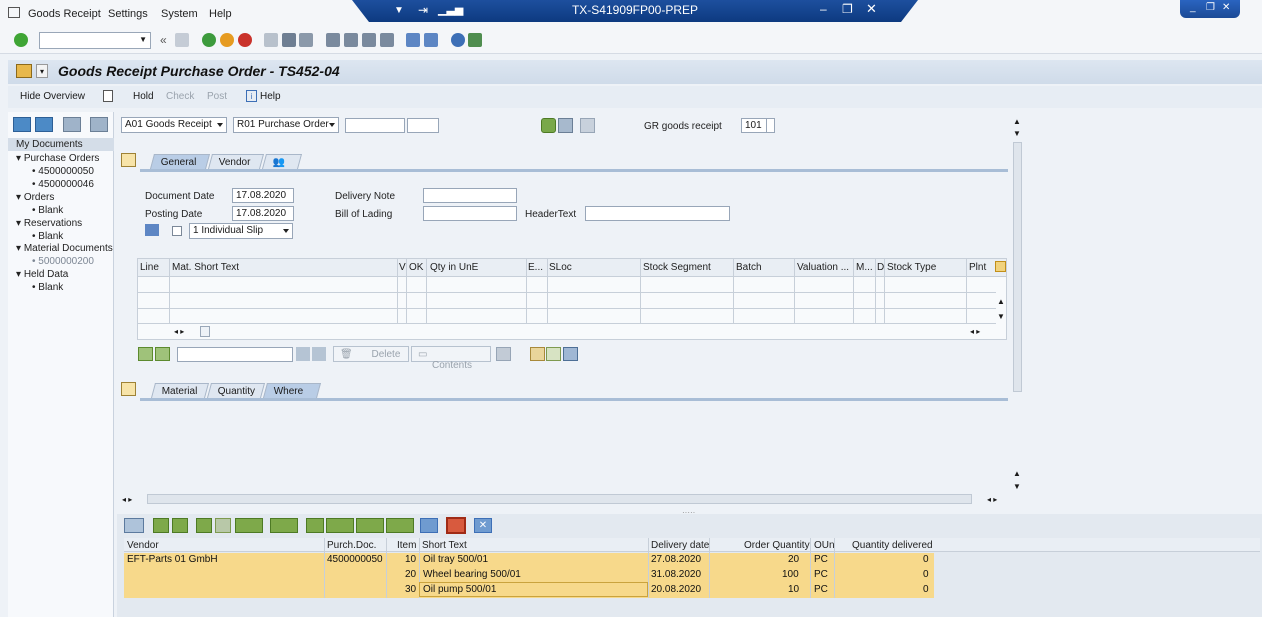  Describe the element at coordinates (127, 499) in the screenshot. I see `hscroll-left-icon: ◂ ▸` at that location.